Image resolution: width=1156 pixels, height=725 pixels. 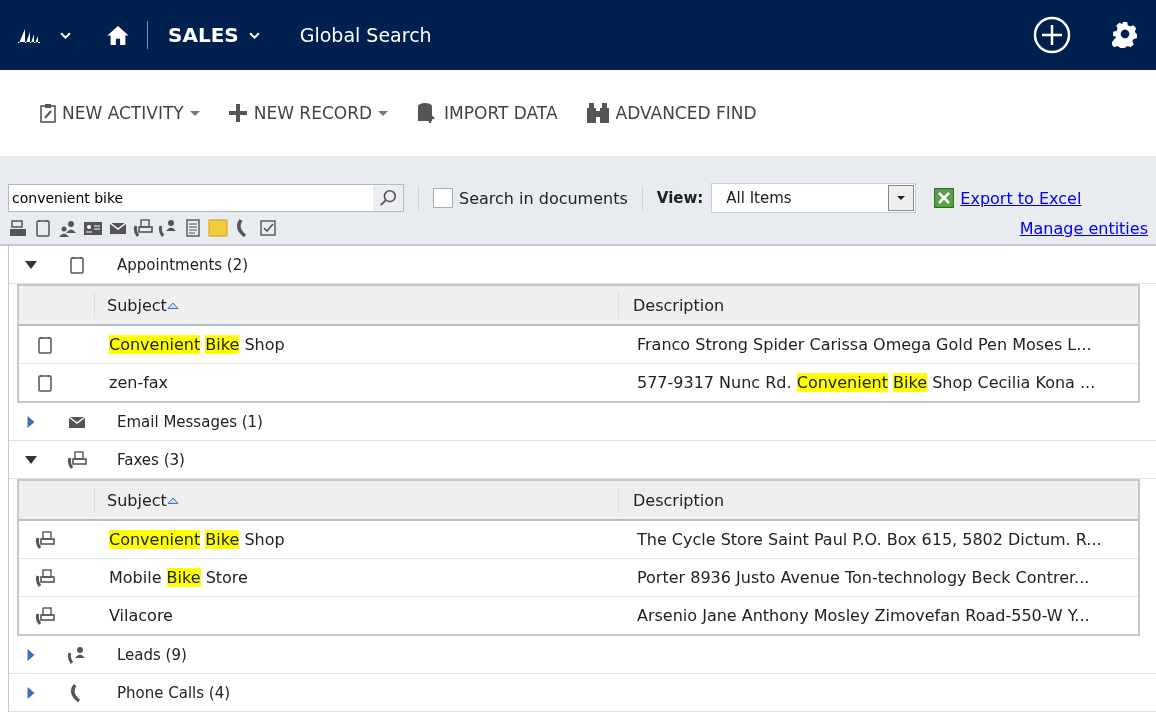 I want to click on command-button: ADVANCED FIND, so click(x=671, y=113).